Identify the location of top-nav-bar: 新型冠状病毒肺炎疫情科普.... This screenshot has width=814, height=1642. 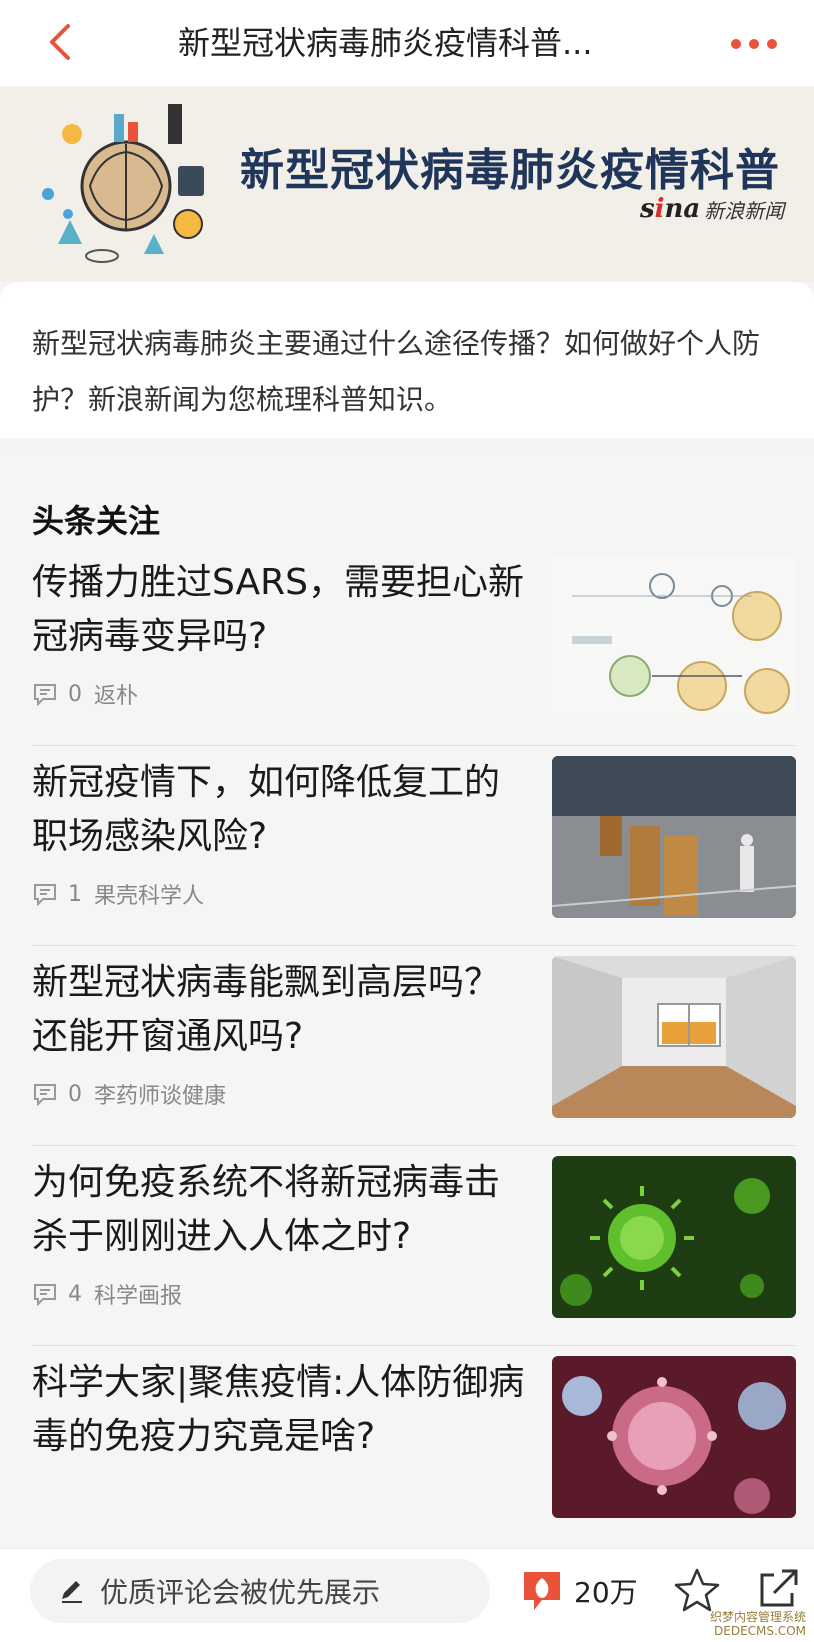
(407, 43).